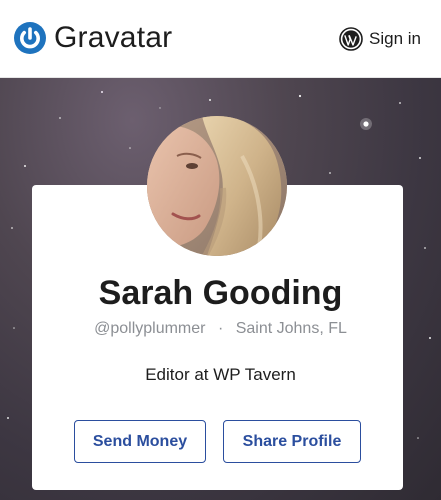 Image resolution: width=441 pixels, height=500 pixels. I want to click on send-money-button: Send Money, so click(140, 441).